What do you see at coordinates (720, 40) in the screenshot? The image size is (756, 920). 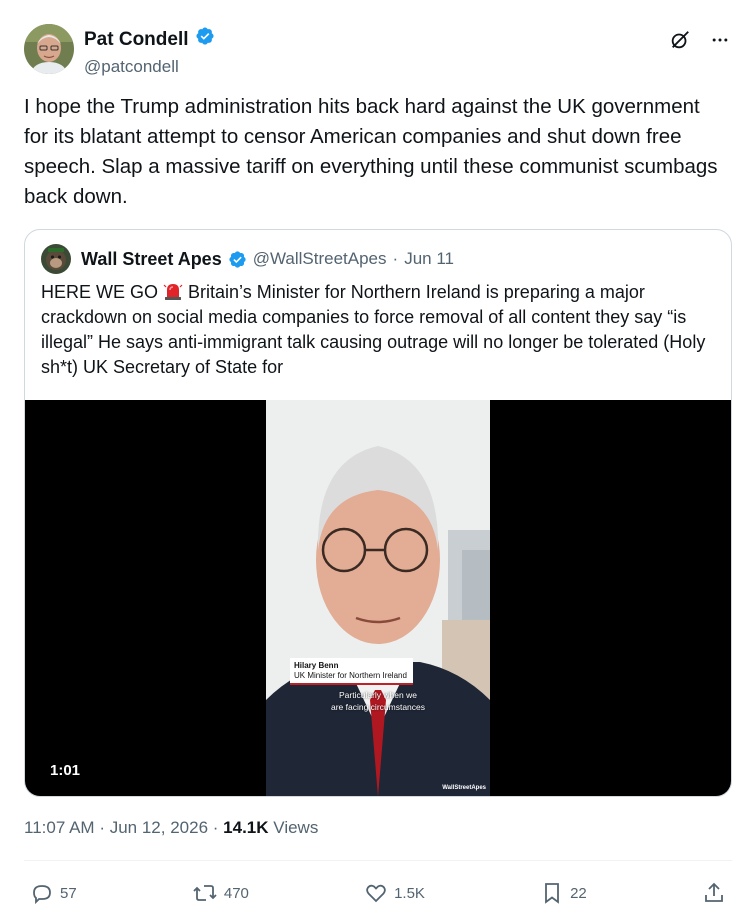 I see `more-options-icon` at bounding box center [720, 40].